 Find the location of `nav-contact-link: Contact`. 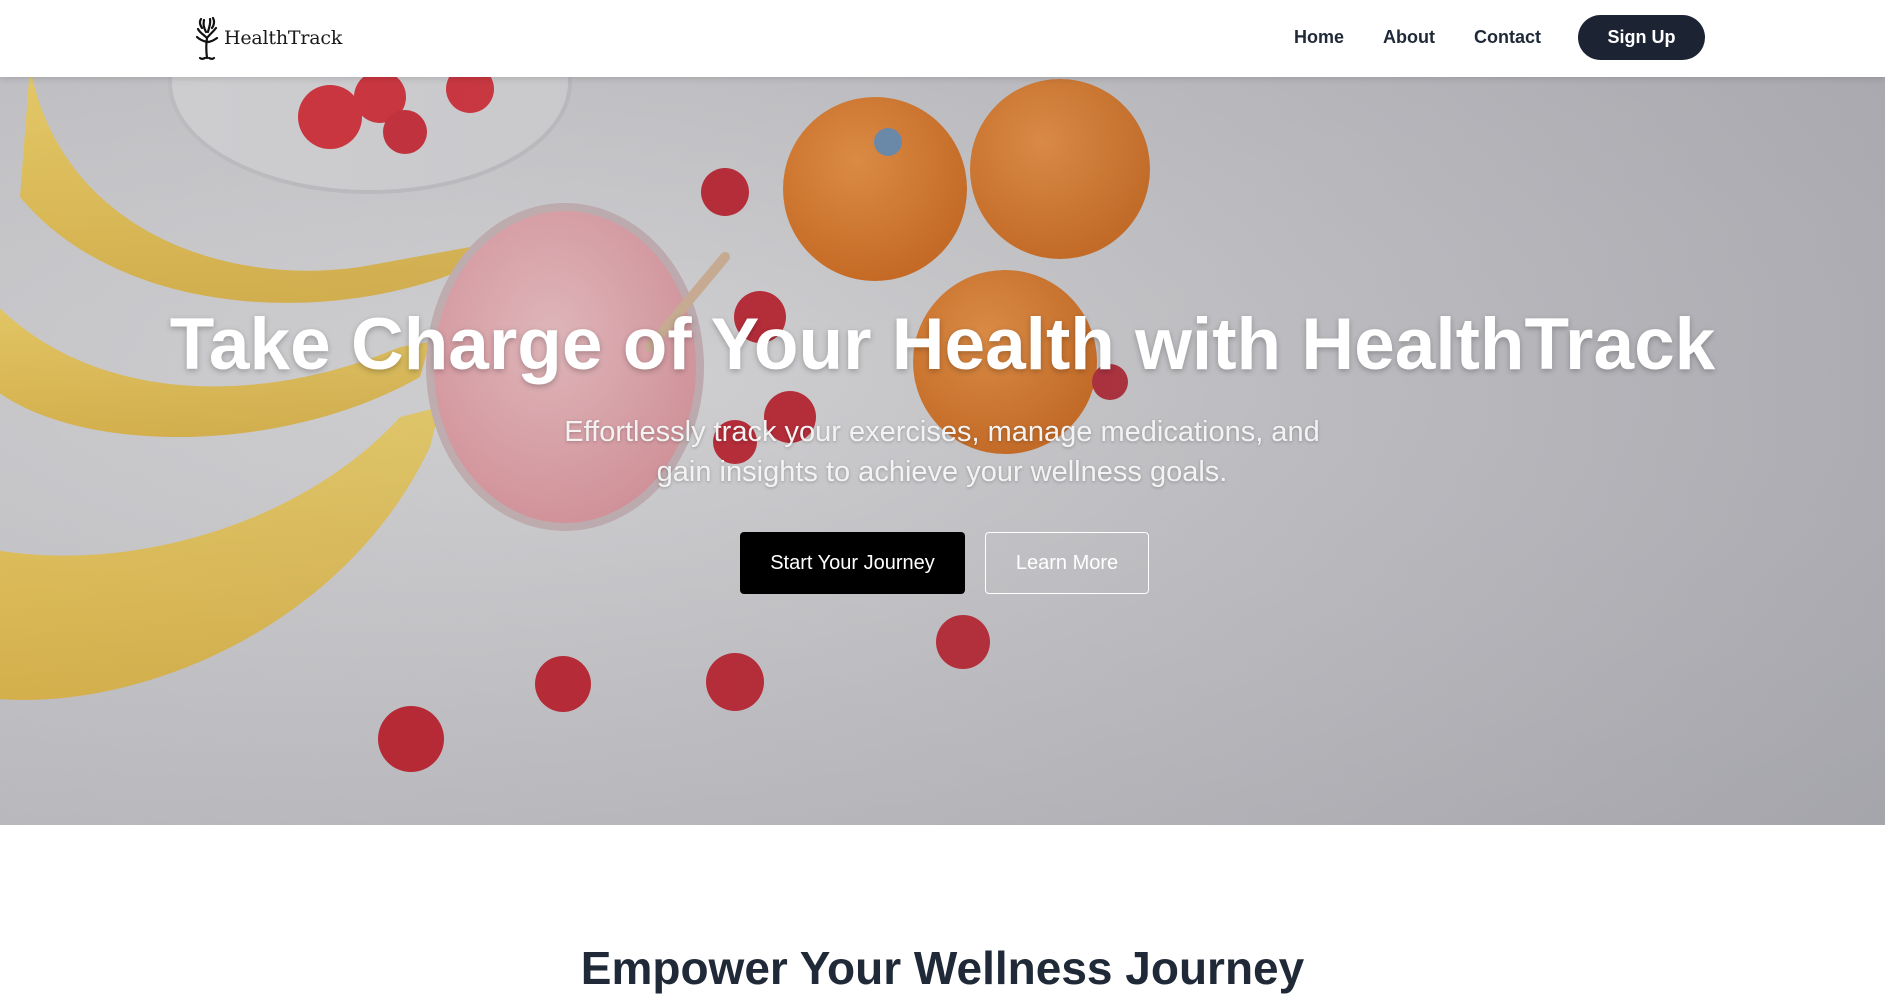

nav-contact-link: Contact is located at coordinates (1507, 37).